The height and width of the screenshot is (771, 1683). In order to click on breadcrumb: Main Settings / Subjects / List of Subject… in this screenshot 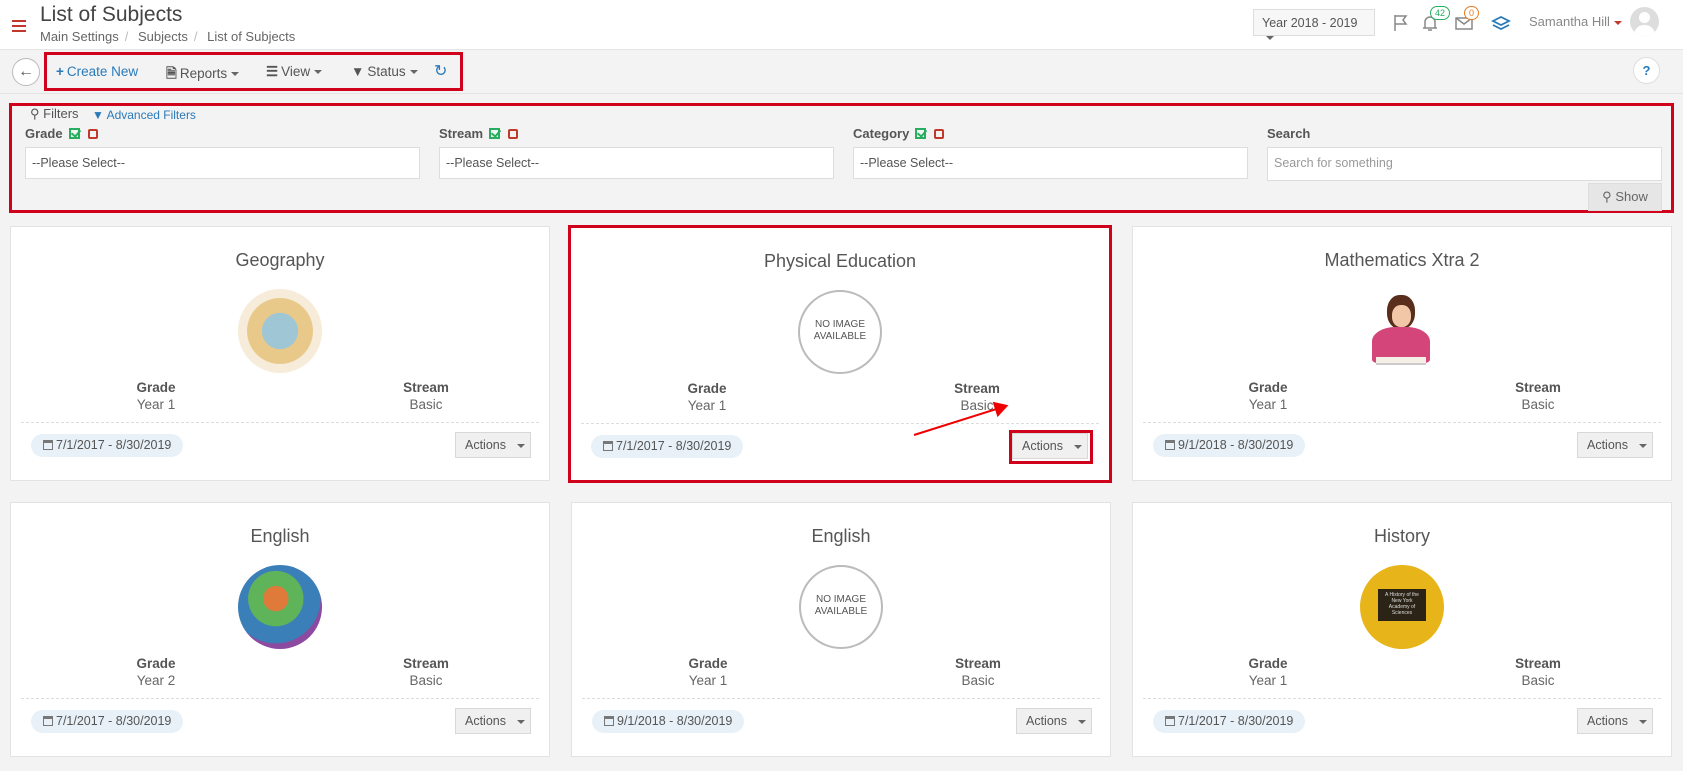, I will do `click(168, 36)`.